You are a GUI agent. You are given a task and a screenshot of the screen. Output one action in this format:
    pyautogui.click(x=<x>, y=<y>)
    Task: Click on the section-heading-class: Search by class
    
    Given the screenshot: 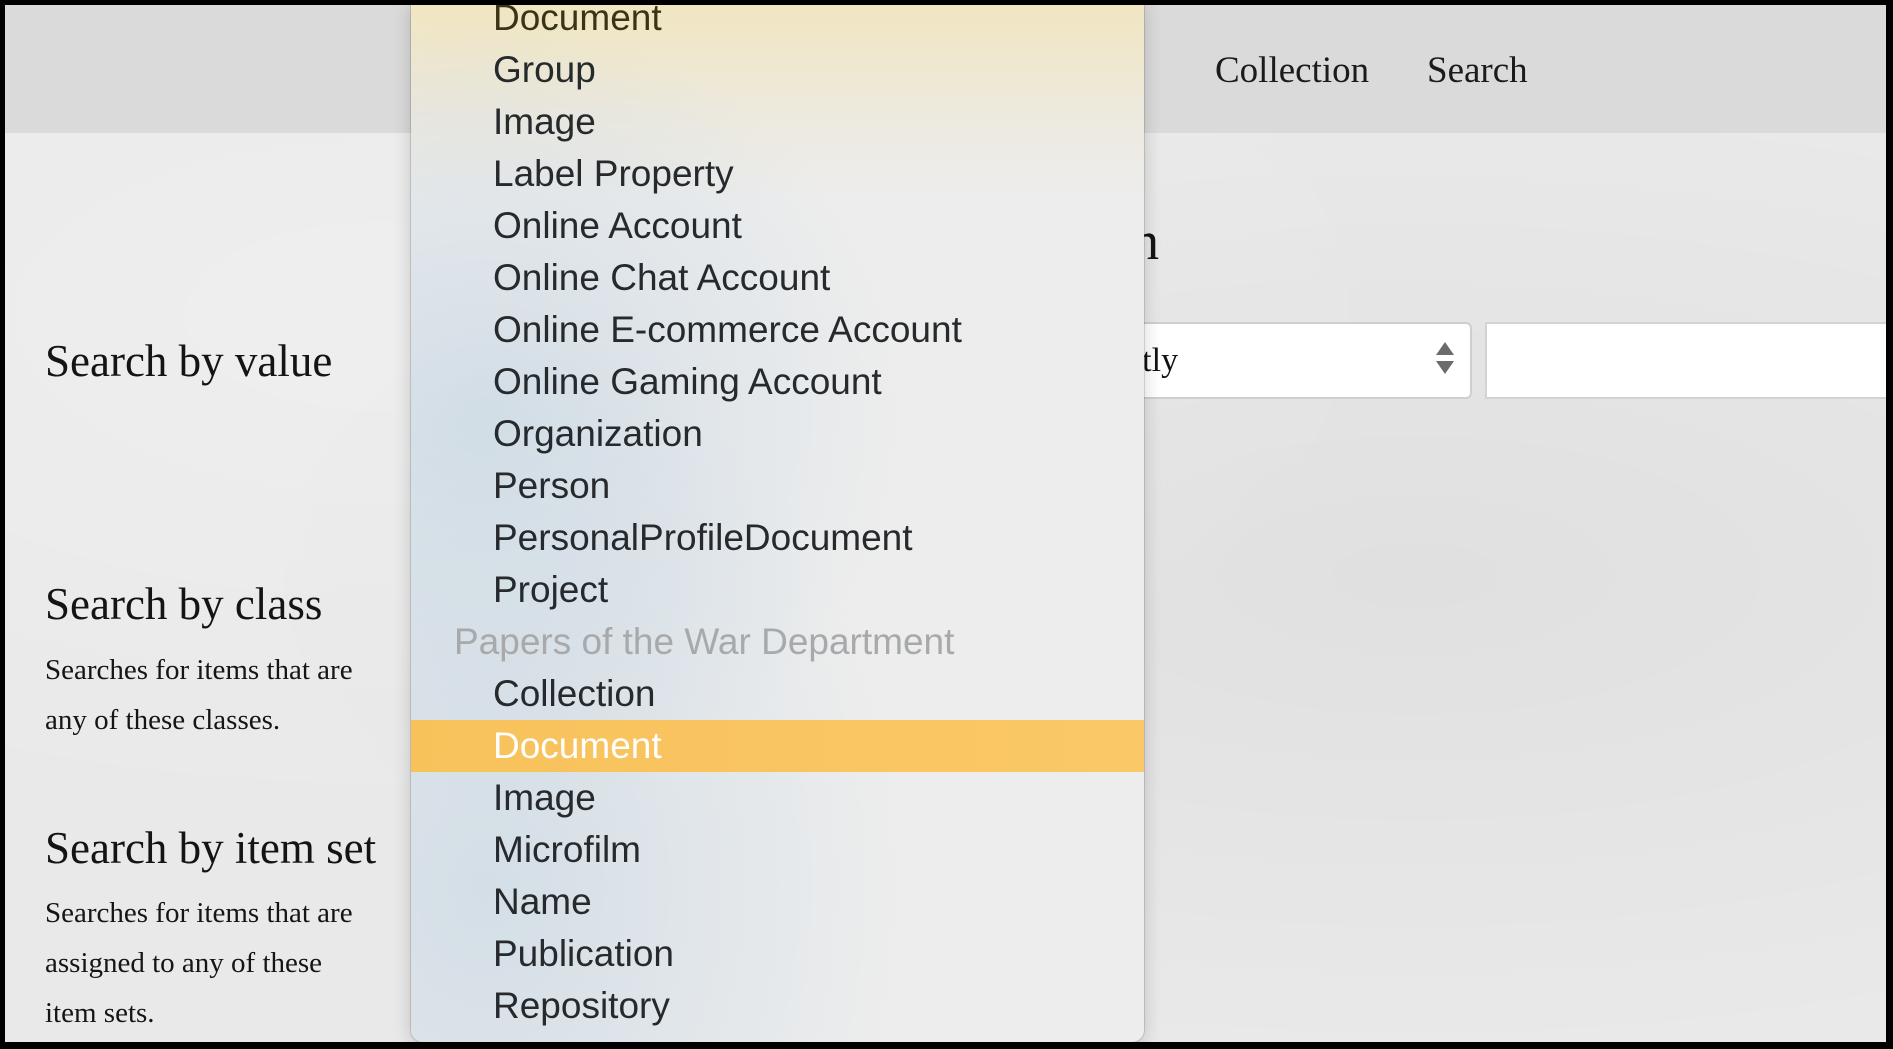 What is the action you would take?
    pyautogui.click(x=184, y=604)
    